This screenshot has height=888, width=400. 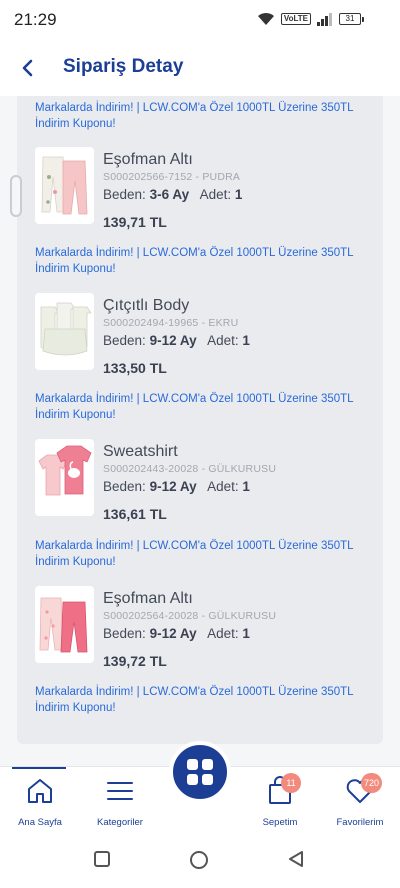 I want to click on item-price: 139,72 TL, so click(x=135, y=661).